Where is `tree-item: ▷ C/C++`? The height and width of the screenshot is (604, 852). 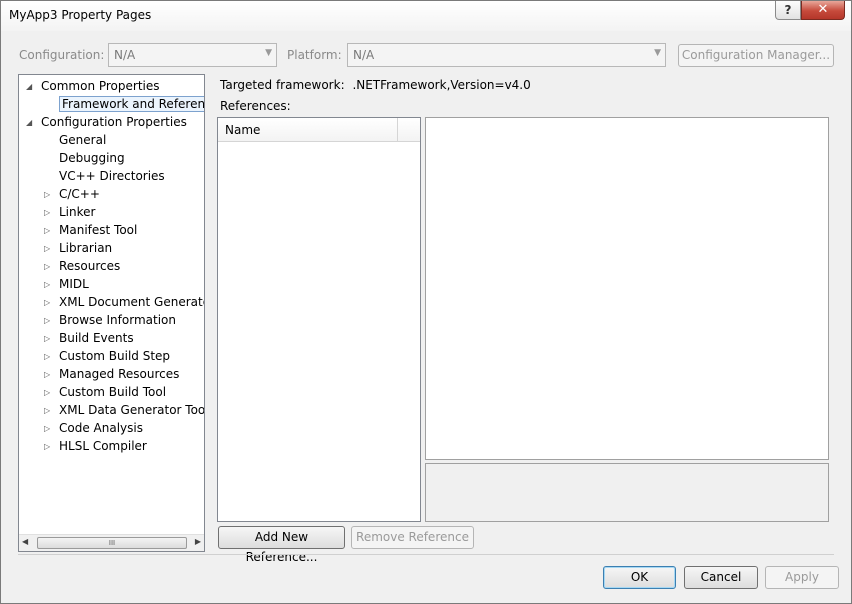 tree-item: ▷ C/C++ is located at coordinates (72, 195).